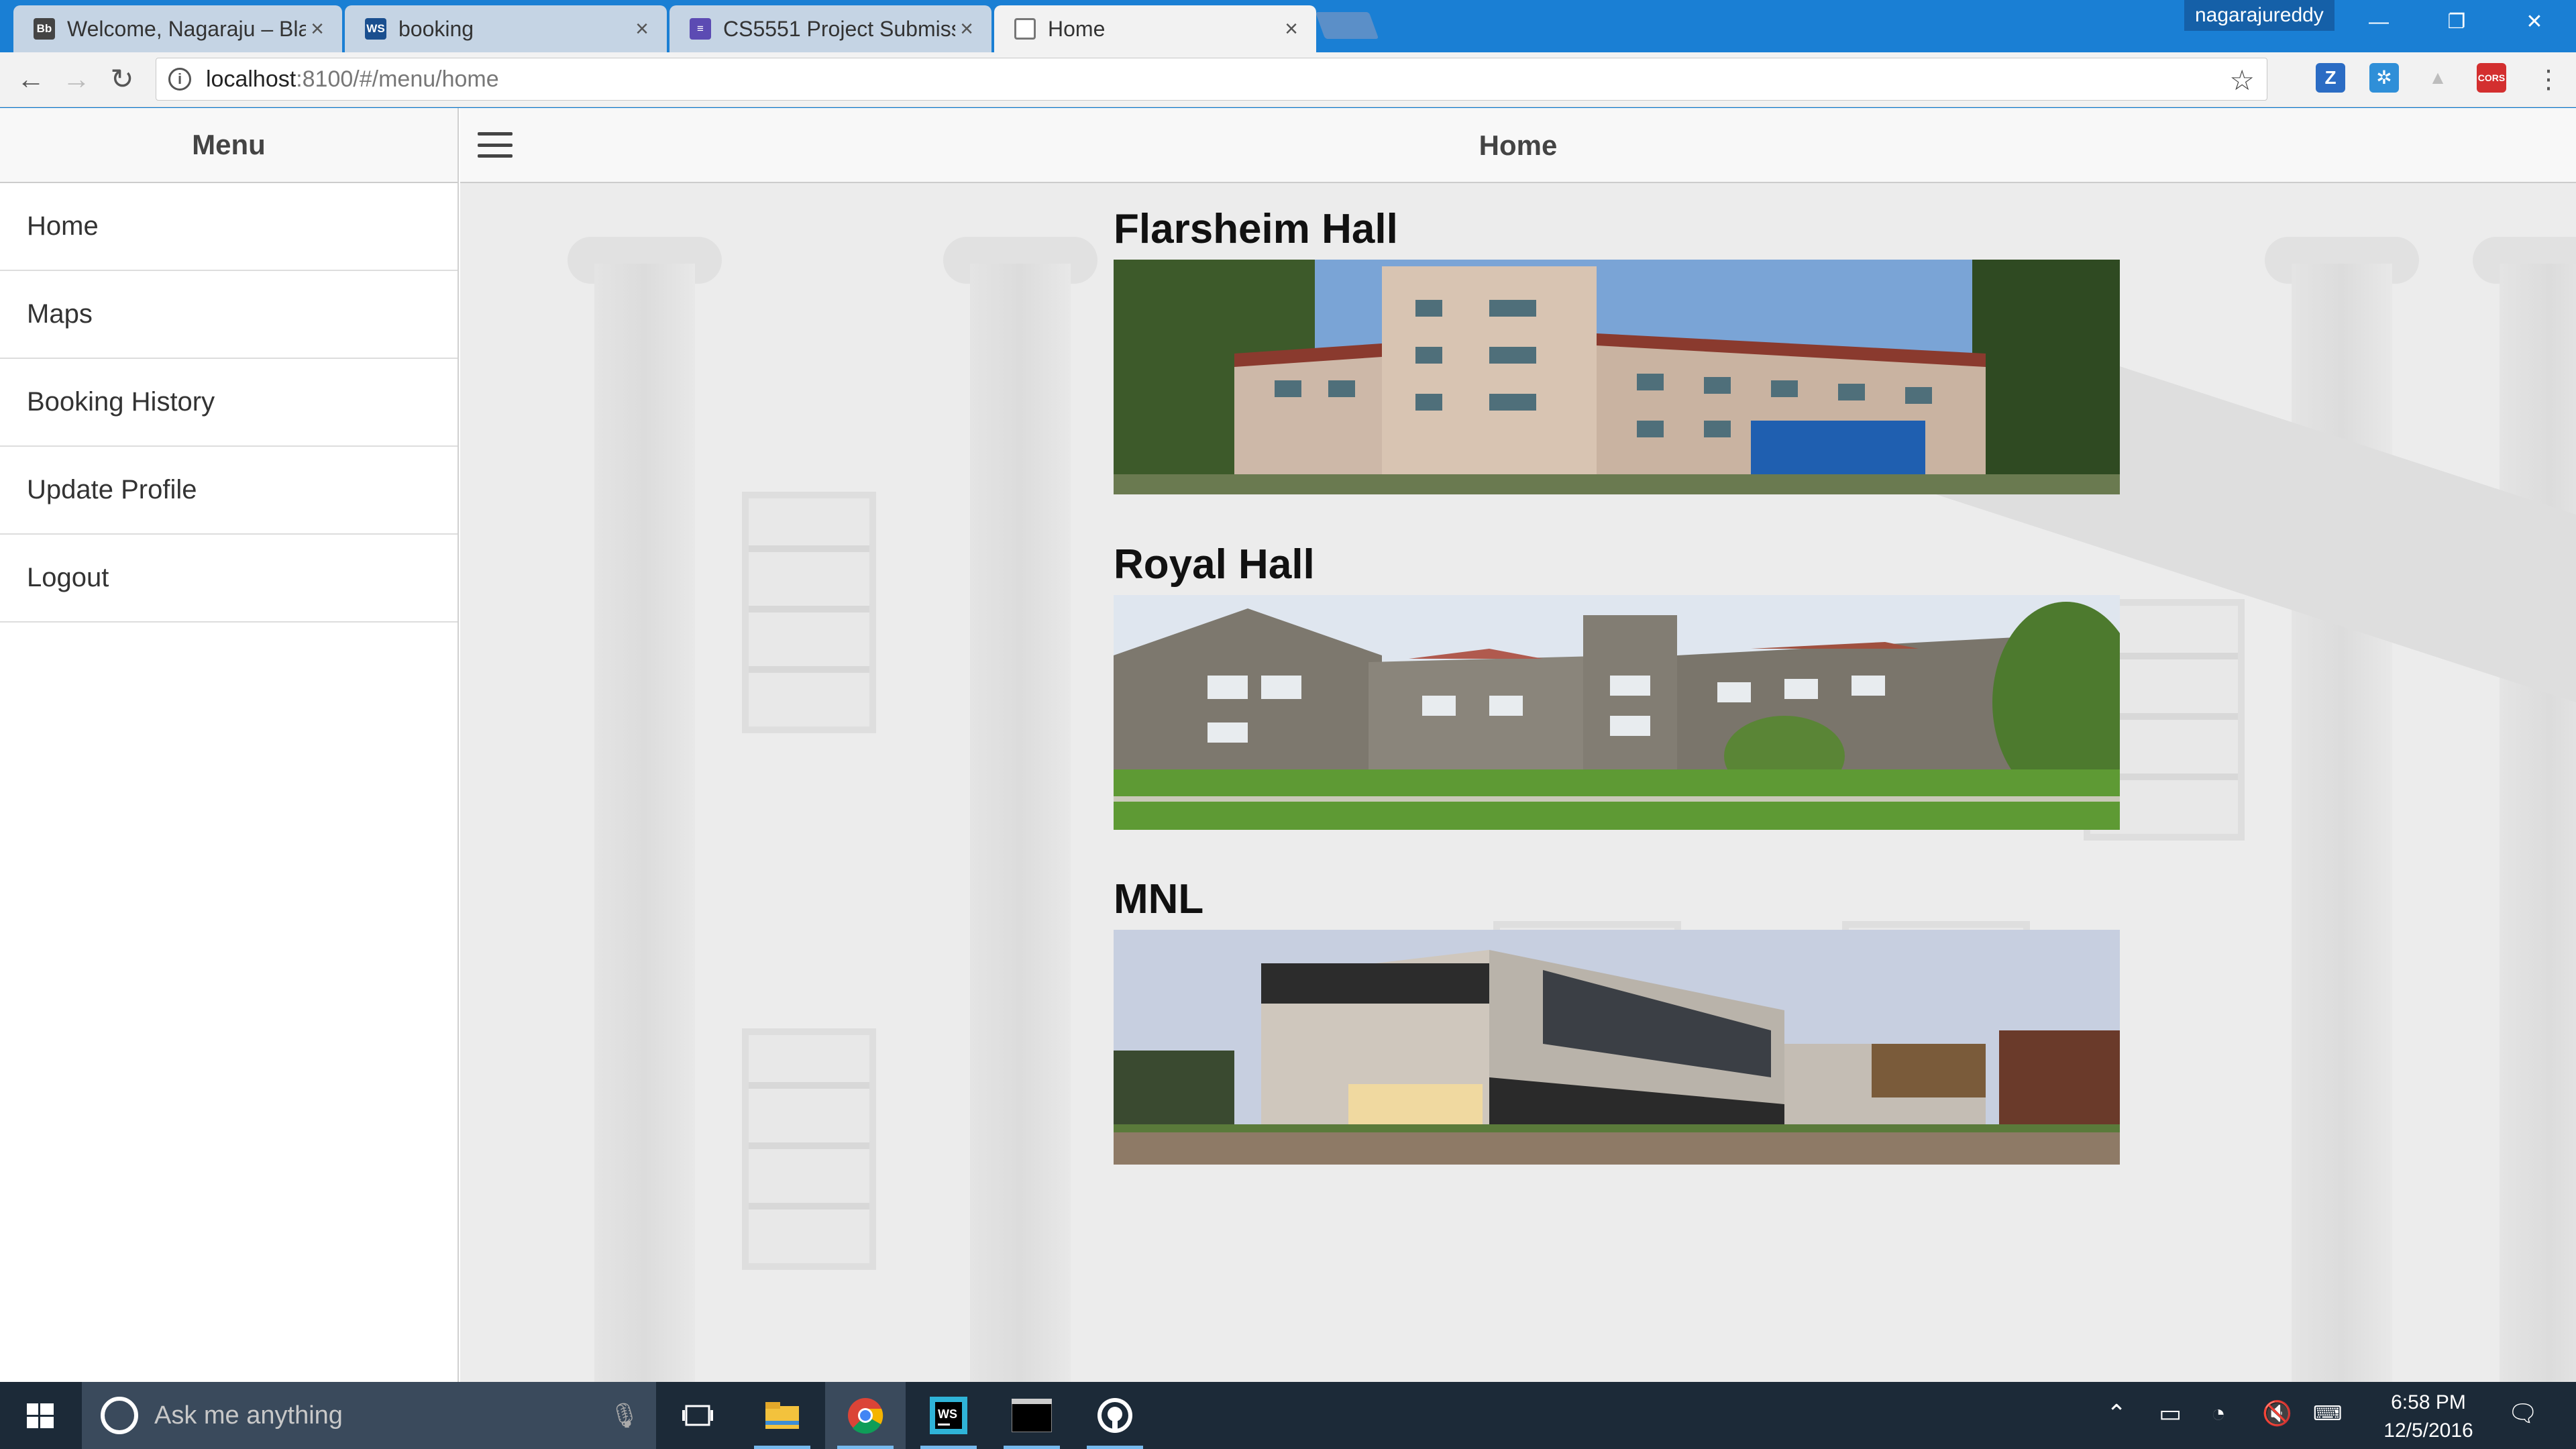 The height and width of the screenshot is (1449, 2576). Describe the element at coordinates (369, 1415) in the screenshot. I see `cortana-search-box: Ask me anything 🎙` at that location.